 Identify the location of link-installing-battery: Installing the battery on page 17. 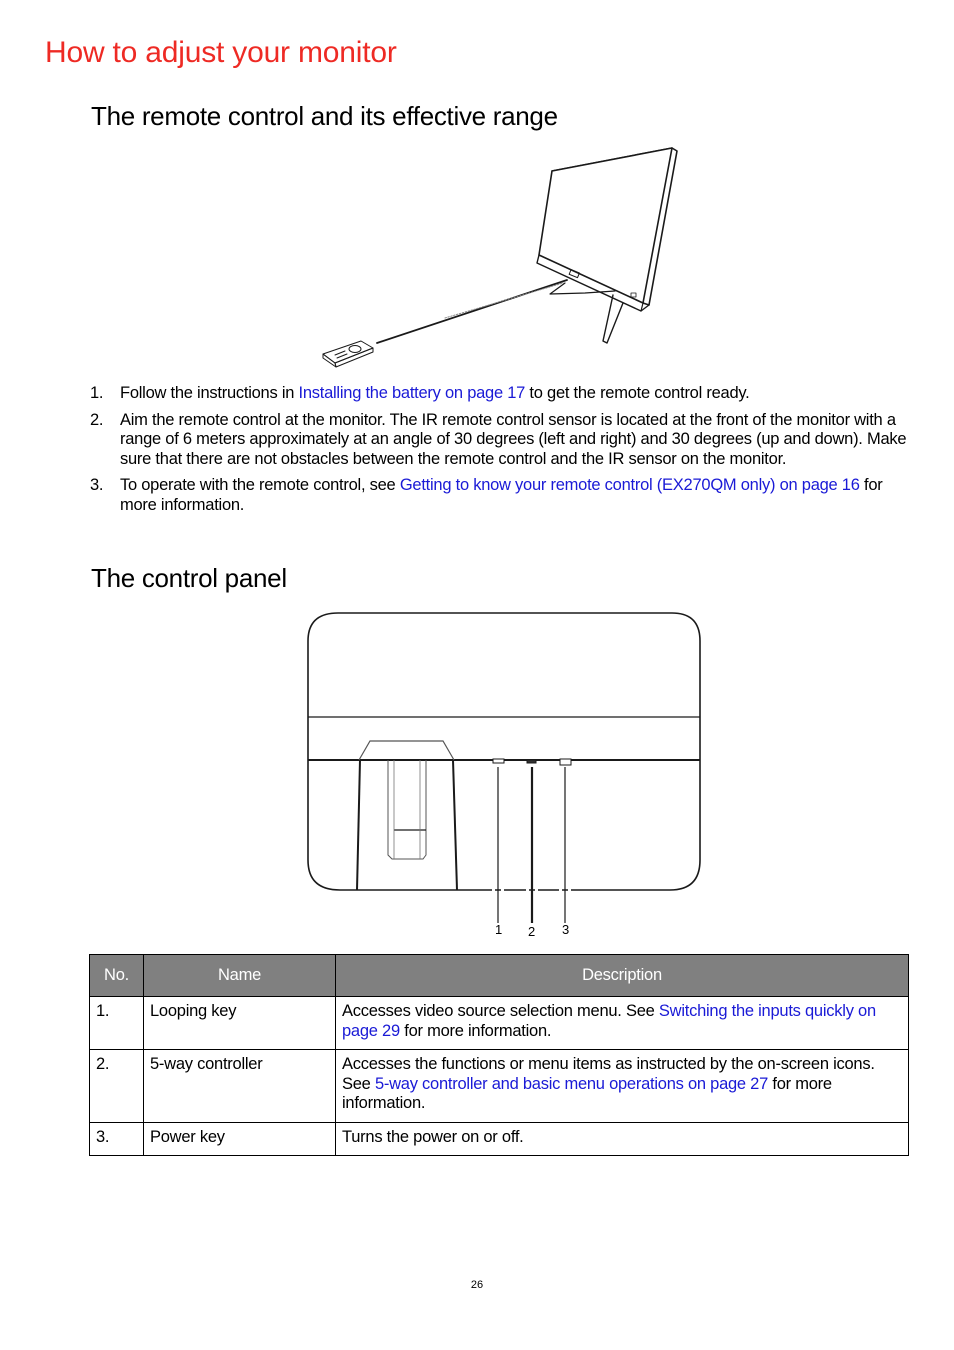
(412, 393).